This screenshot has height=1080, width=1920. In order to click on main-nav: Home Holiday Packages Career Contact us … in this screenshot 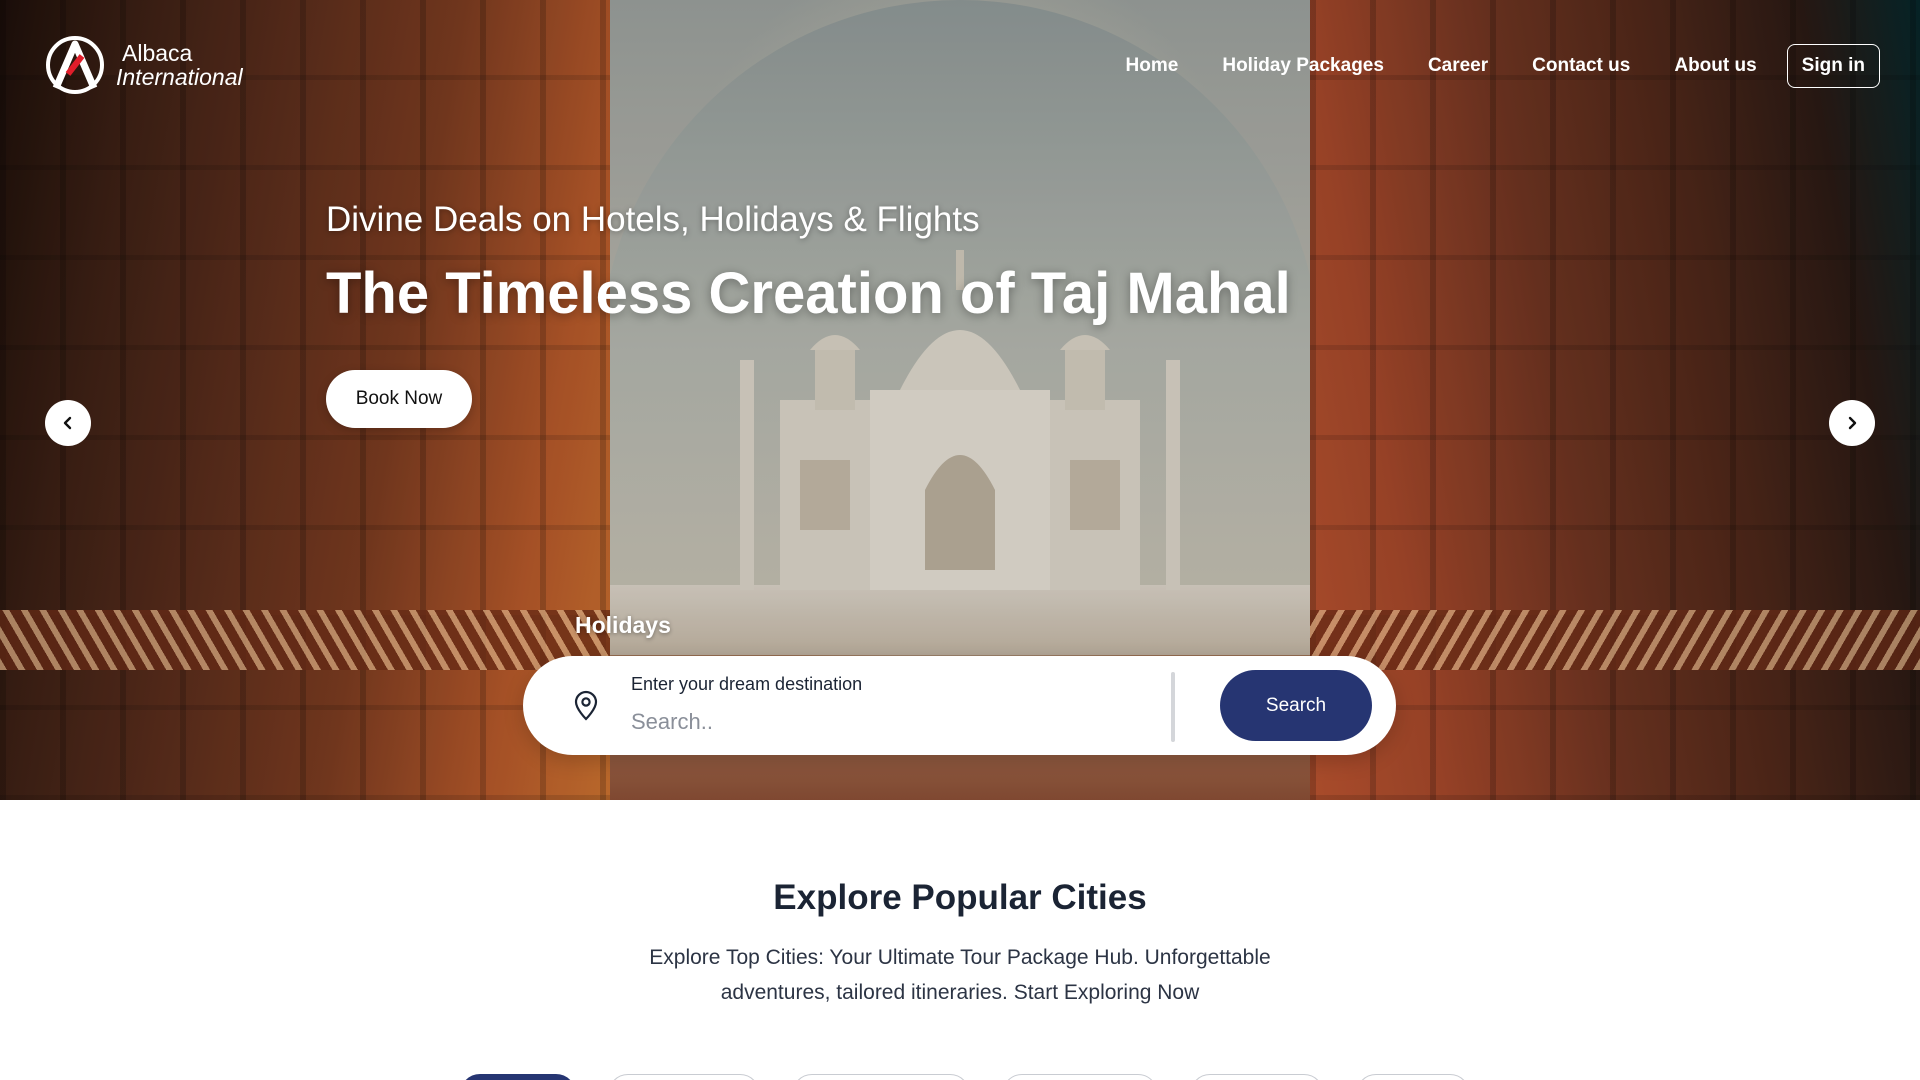, I will do `click(1503, 66)`.